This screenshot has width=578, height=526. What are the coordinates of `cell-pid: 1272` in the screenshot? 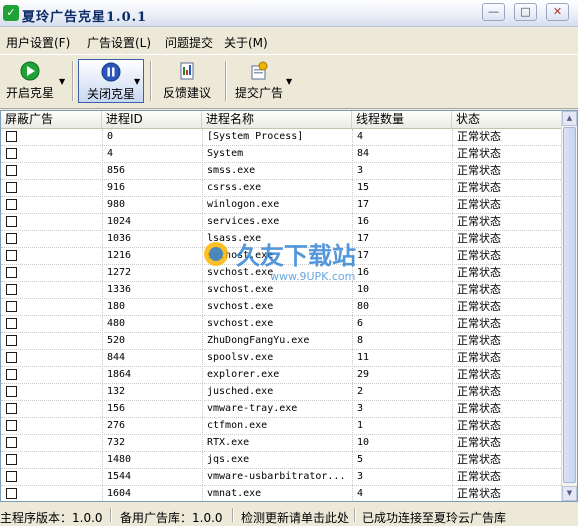 It's located at (119, 272).